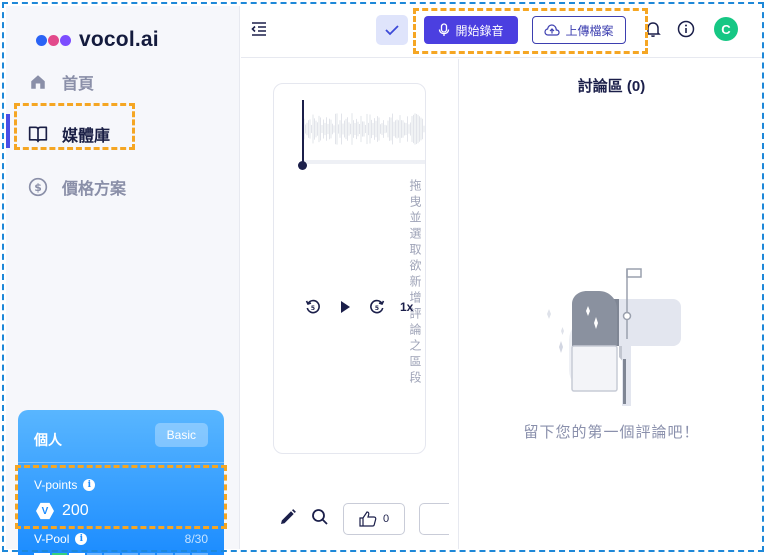  I want to click on waveform, so click(364, 129).